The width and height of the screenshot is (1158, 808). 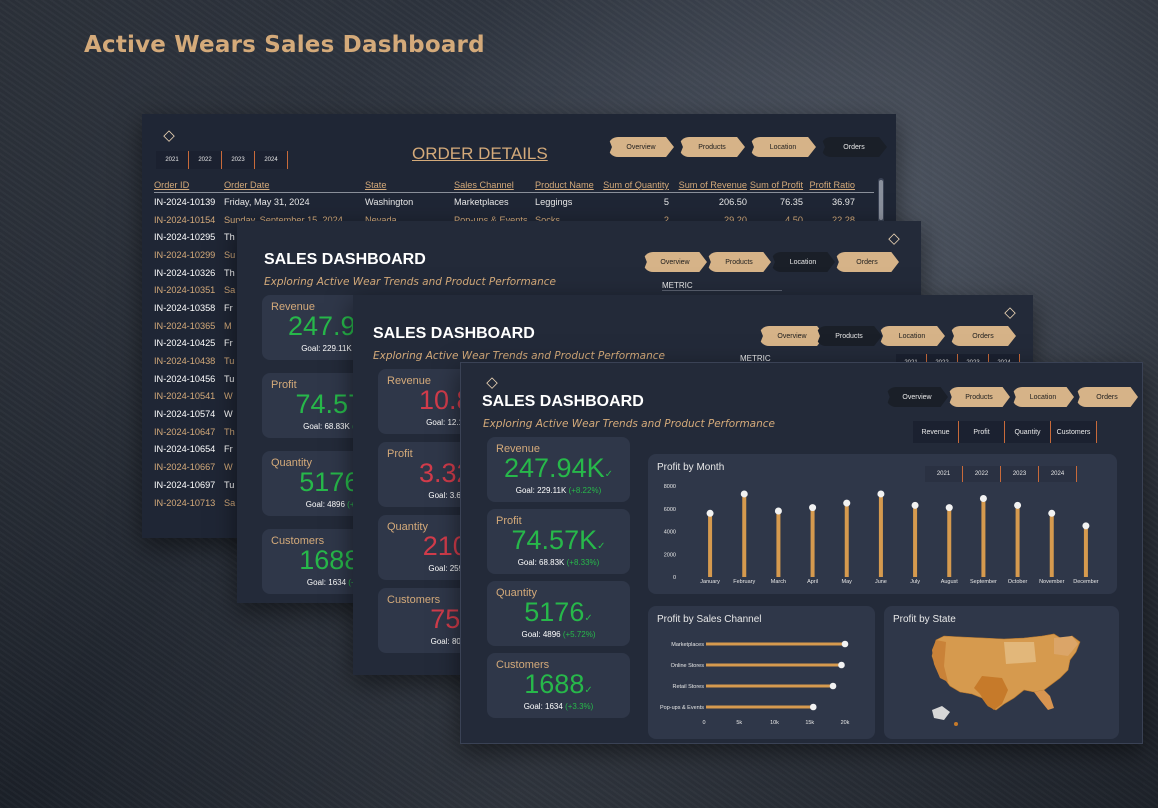 I want to click on alaska, so click(x=941, y=713).